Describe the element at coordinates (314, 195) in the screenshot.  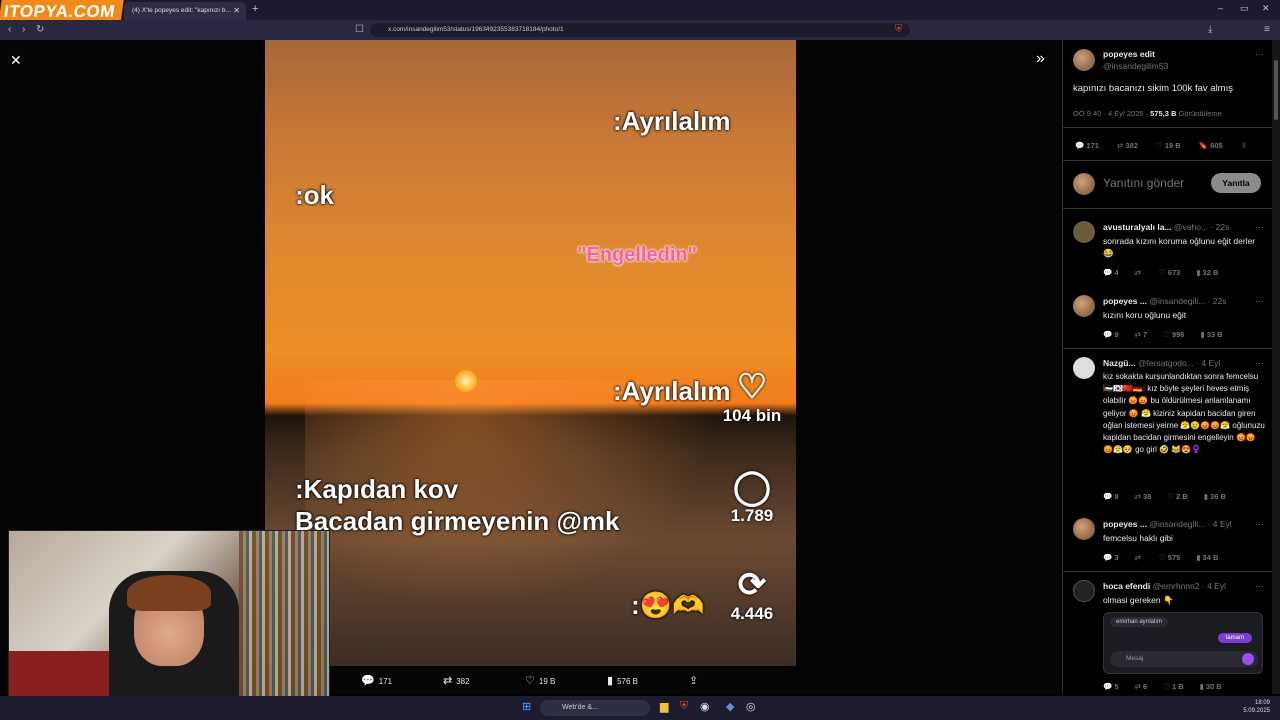
I see `overlay-ok: :ok` at that location.